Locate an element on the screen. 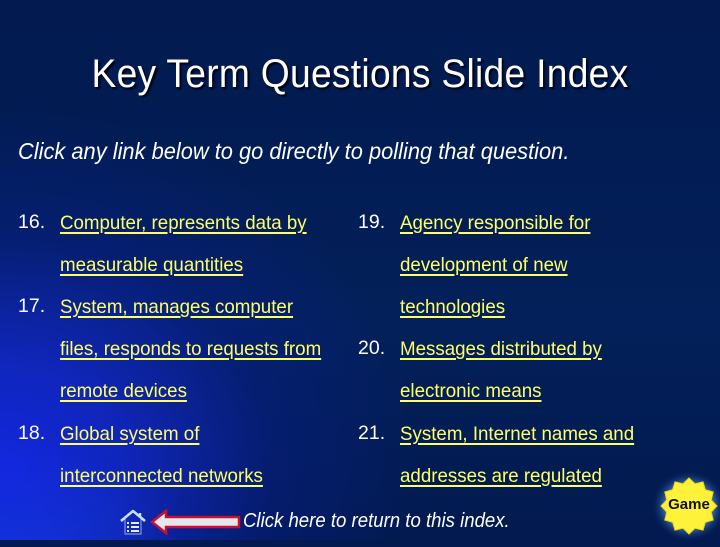  game-button: Game is located at coordinates (685, 506).